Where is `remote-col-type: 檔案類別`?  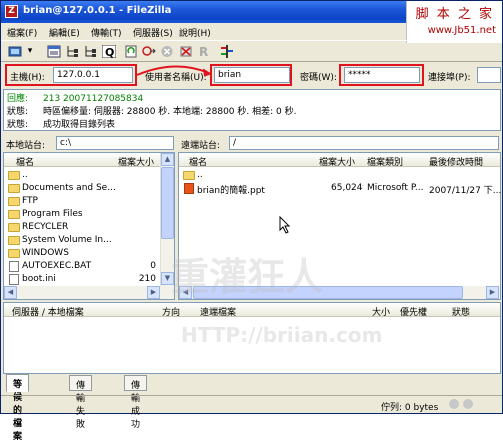 remote-col-type: 檔案類別 is located at coordinates (385, 161).